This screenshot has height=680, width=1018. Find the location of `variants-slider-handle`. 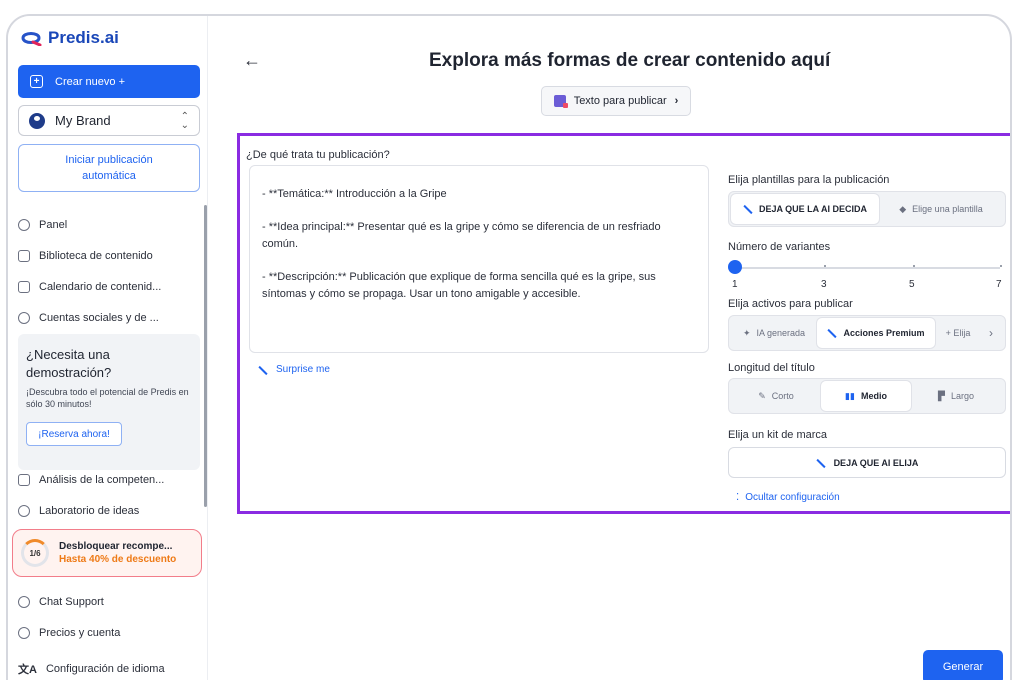

variants-slider-handle is located at coordinates (735, 267).